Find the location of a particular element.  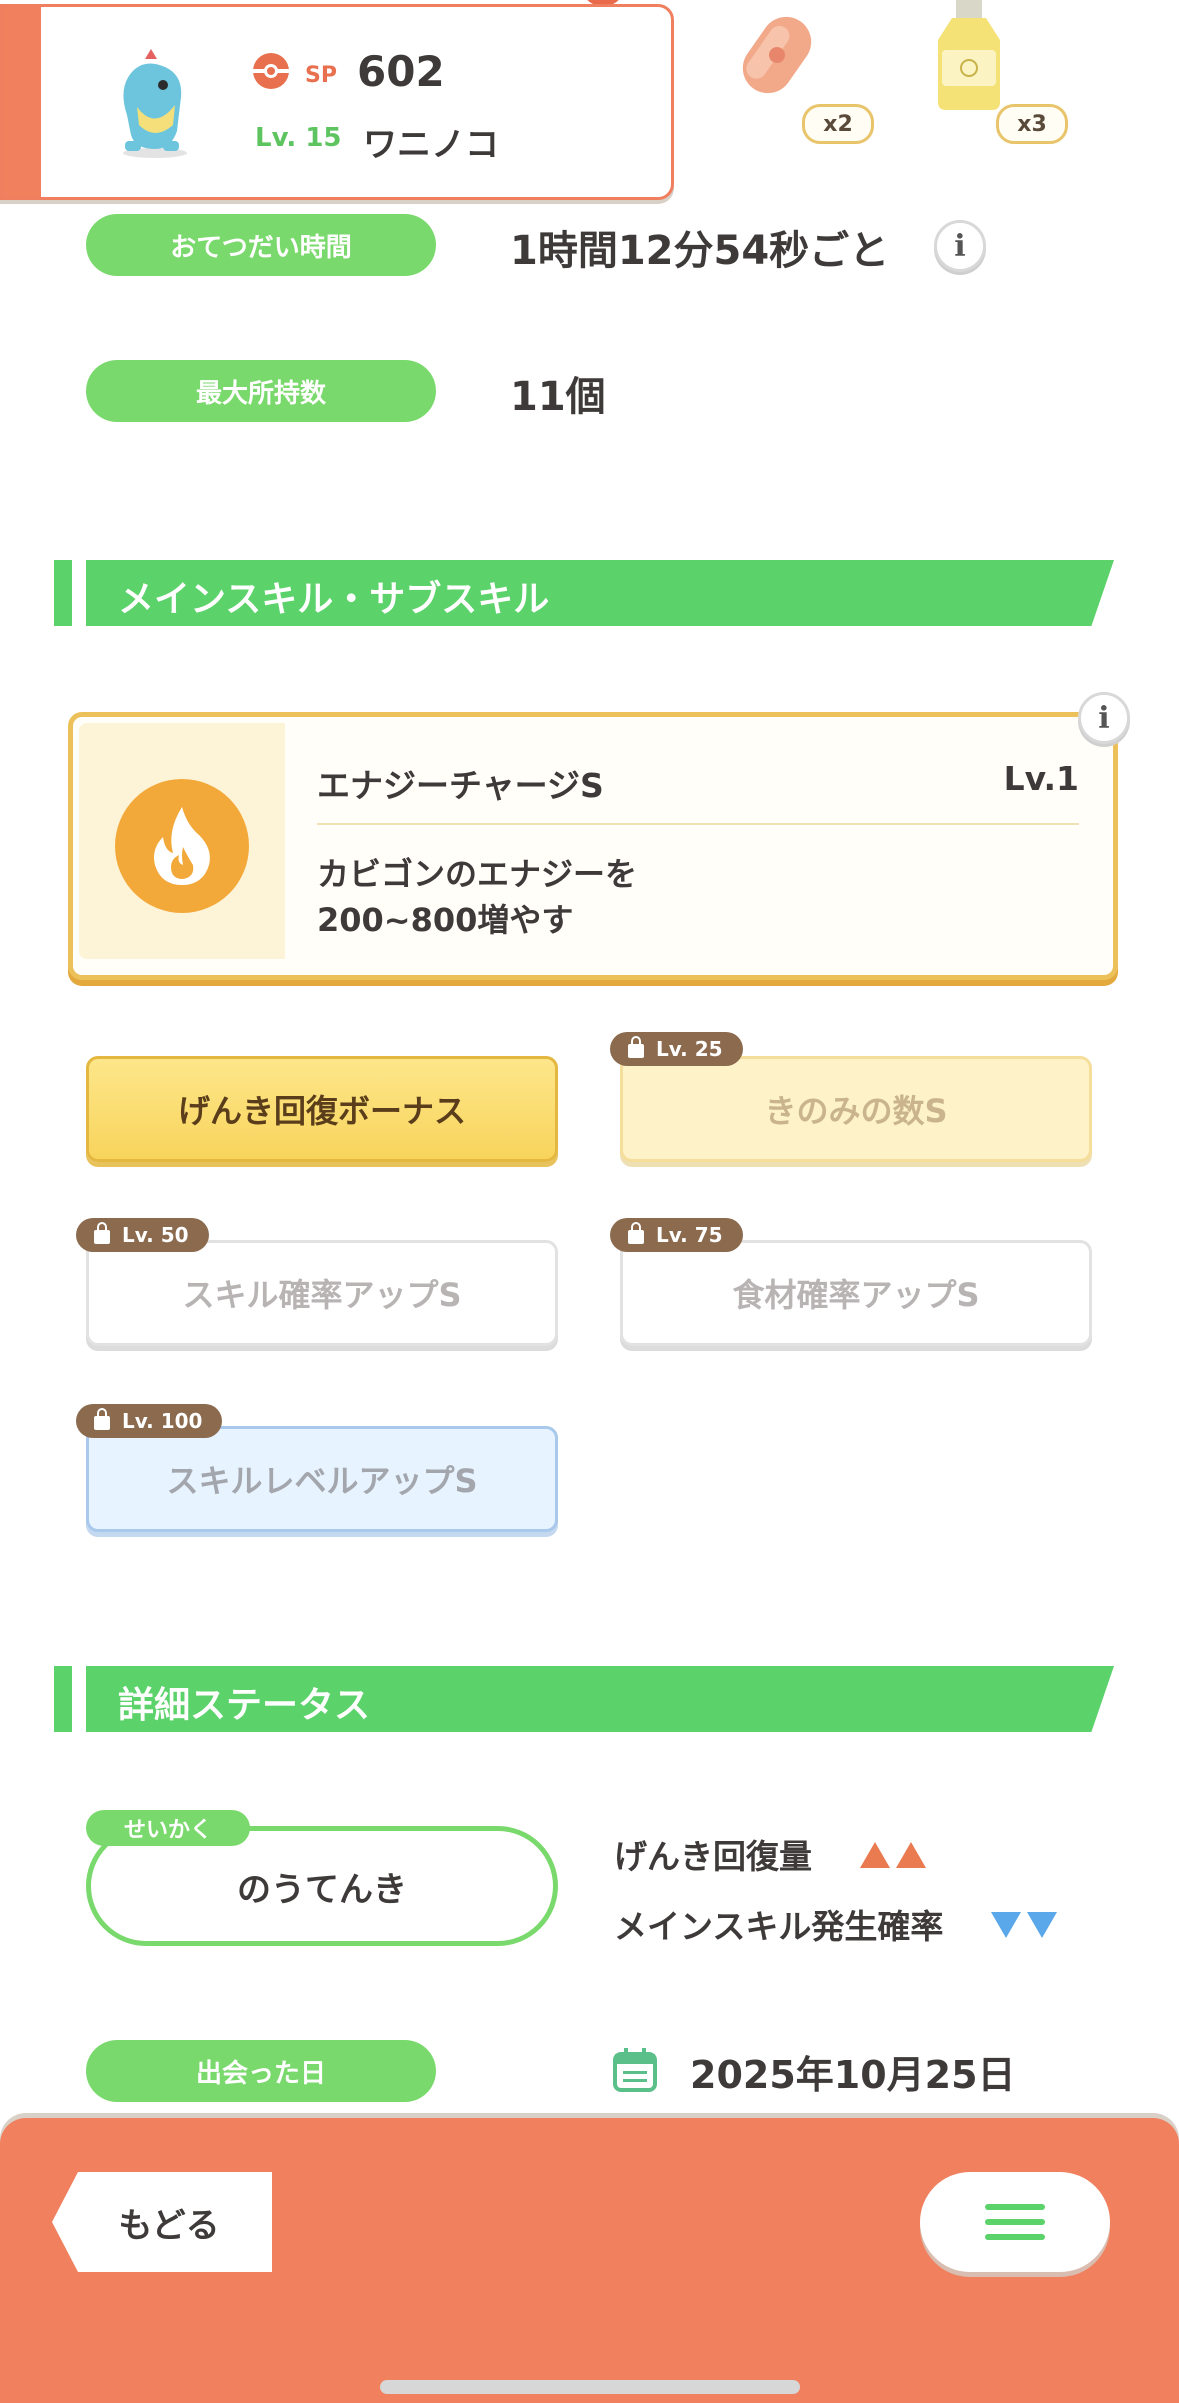

met-date-label: 出会った日 is located at coordinates (261, 2071).